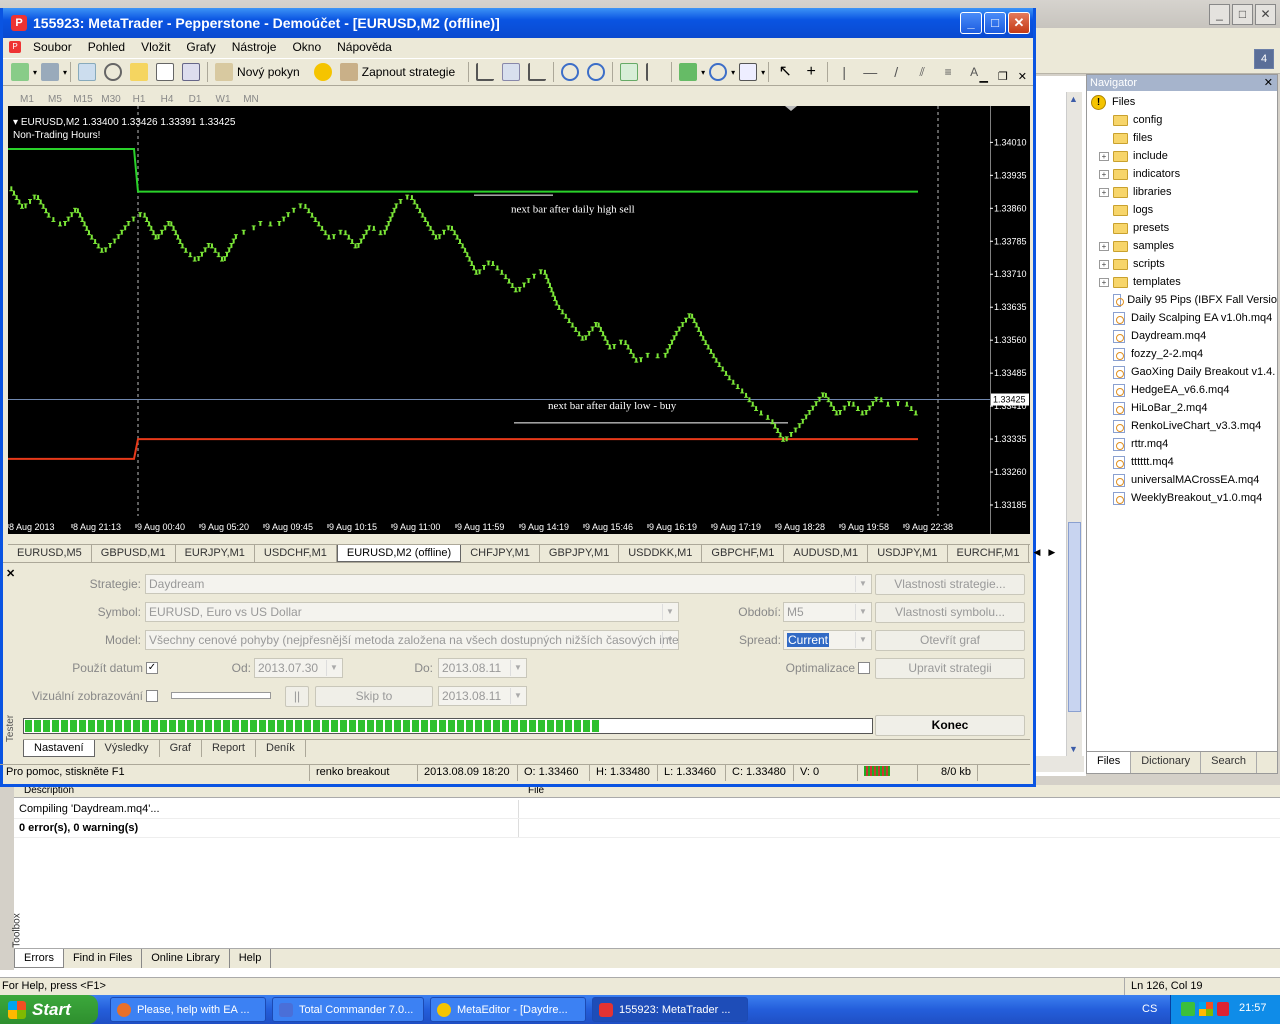 The height and width of the screenshot is (1024, 1280). I want to click on tf-m30: M30, so click(111, 99).